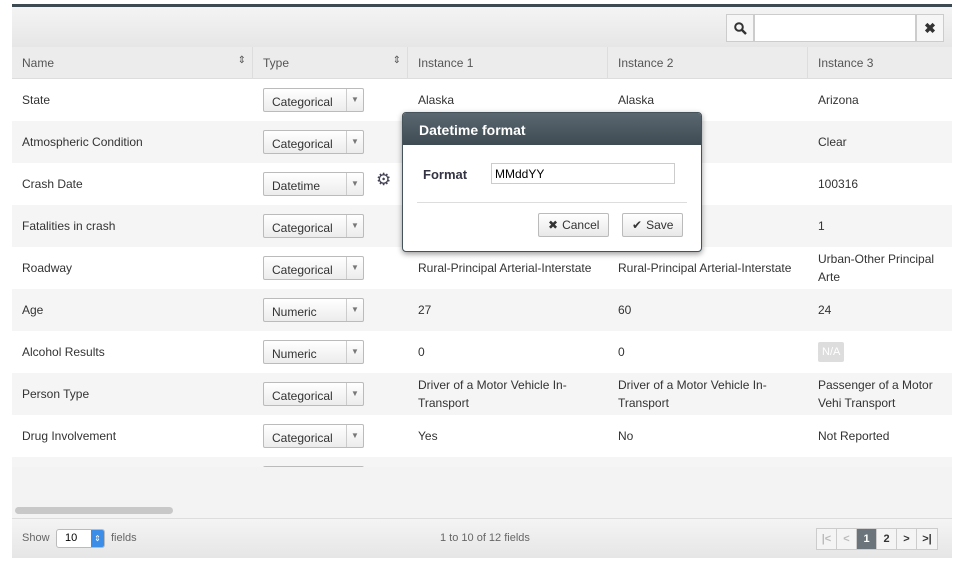  Describe the element at coordinates (80, 538) in the screenshot. I see `page-size-select: 10 ⇕` at that location.